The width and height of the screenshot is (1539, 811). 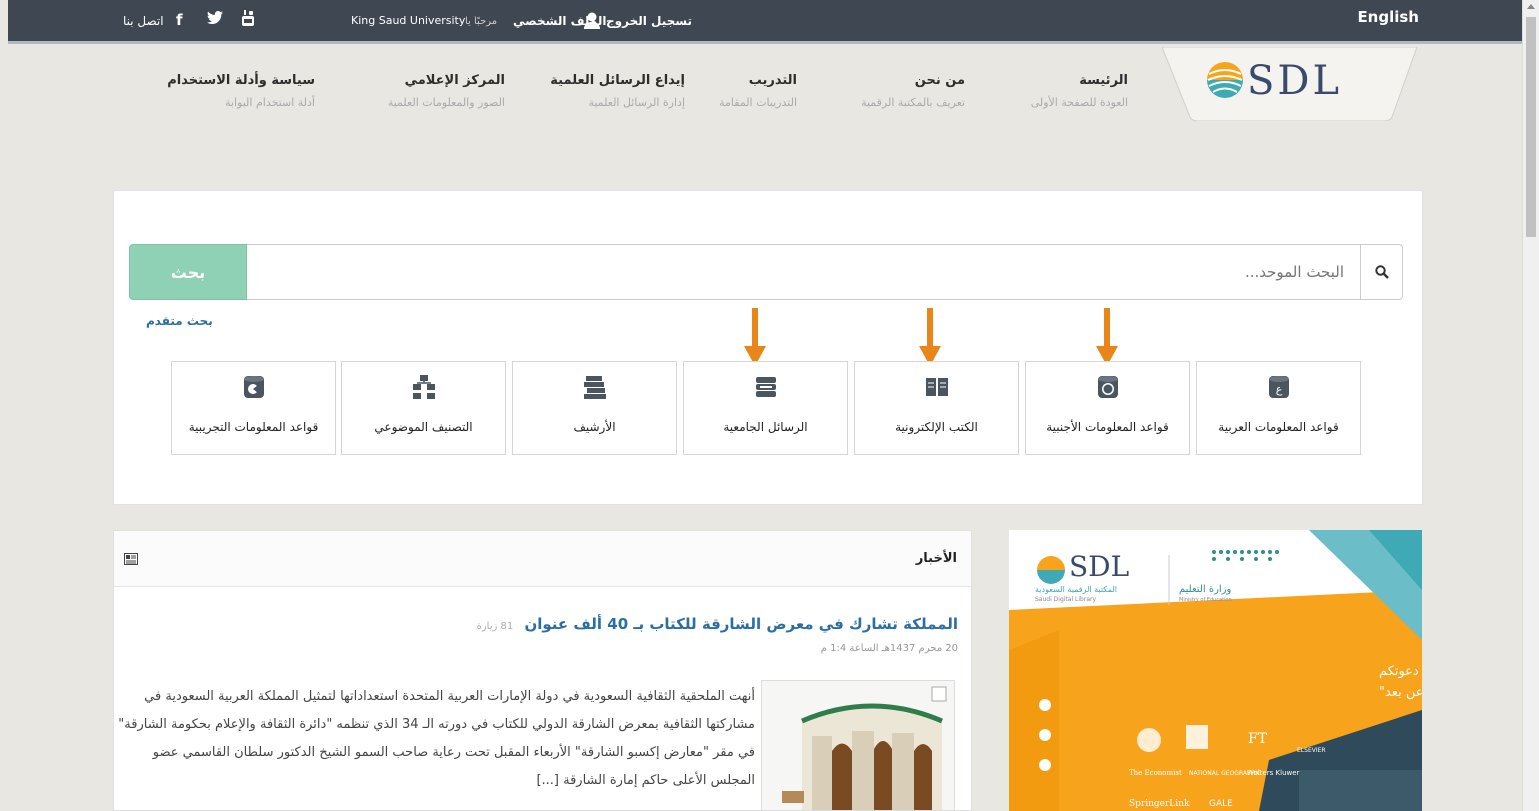 What do you see at coordinates (758, 102) in the screenshot?
I see `nav-item-subtitle: التدريبات المقامة` at bounding box center [758, 102].